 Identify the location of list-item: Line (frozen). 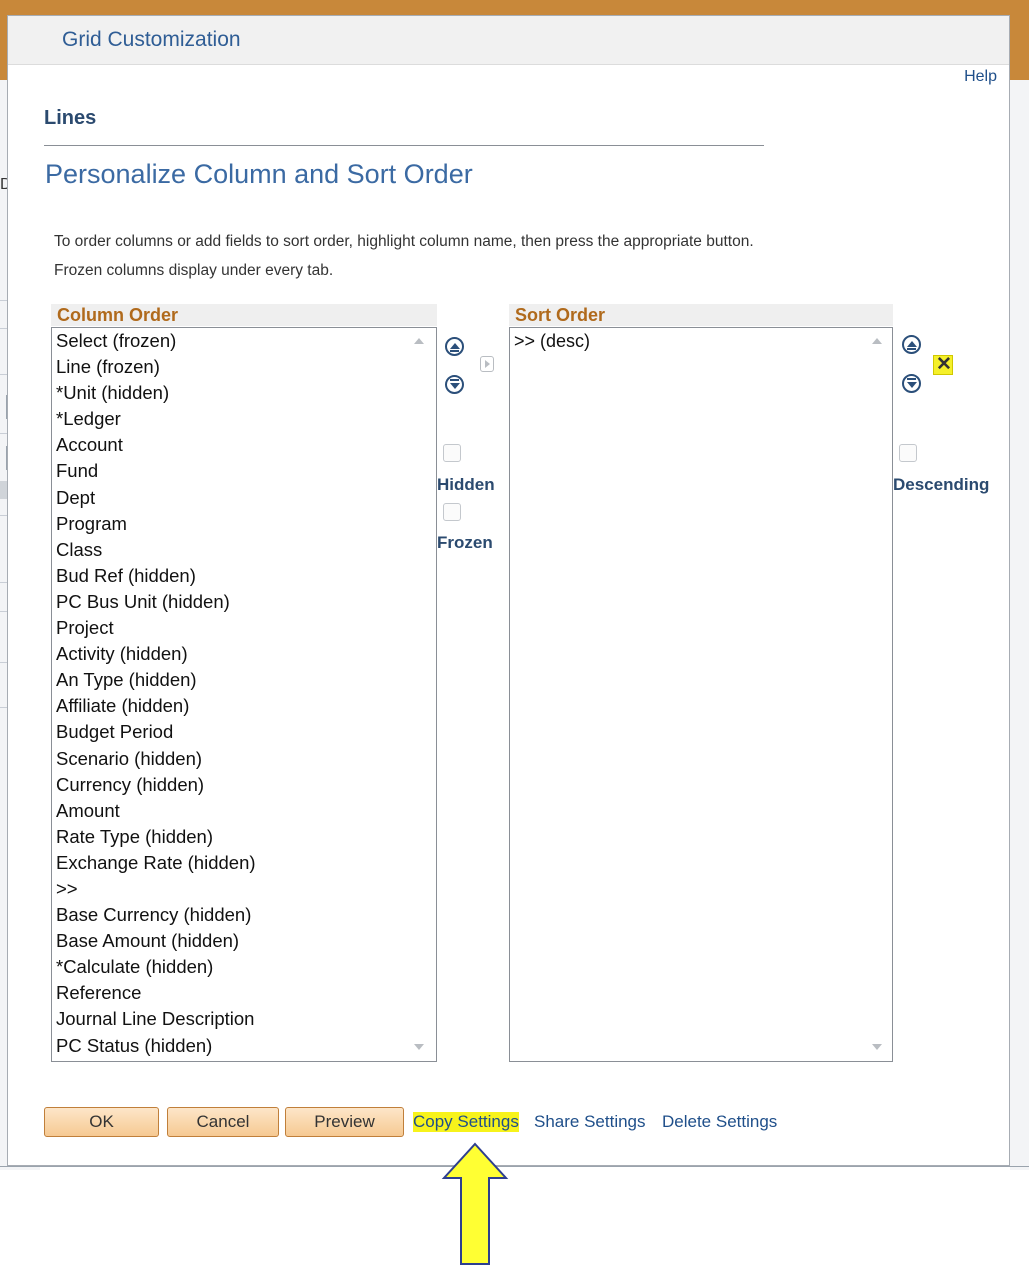
(244, 367).